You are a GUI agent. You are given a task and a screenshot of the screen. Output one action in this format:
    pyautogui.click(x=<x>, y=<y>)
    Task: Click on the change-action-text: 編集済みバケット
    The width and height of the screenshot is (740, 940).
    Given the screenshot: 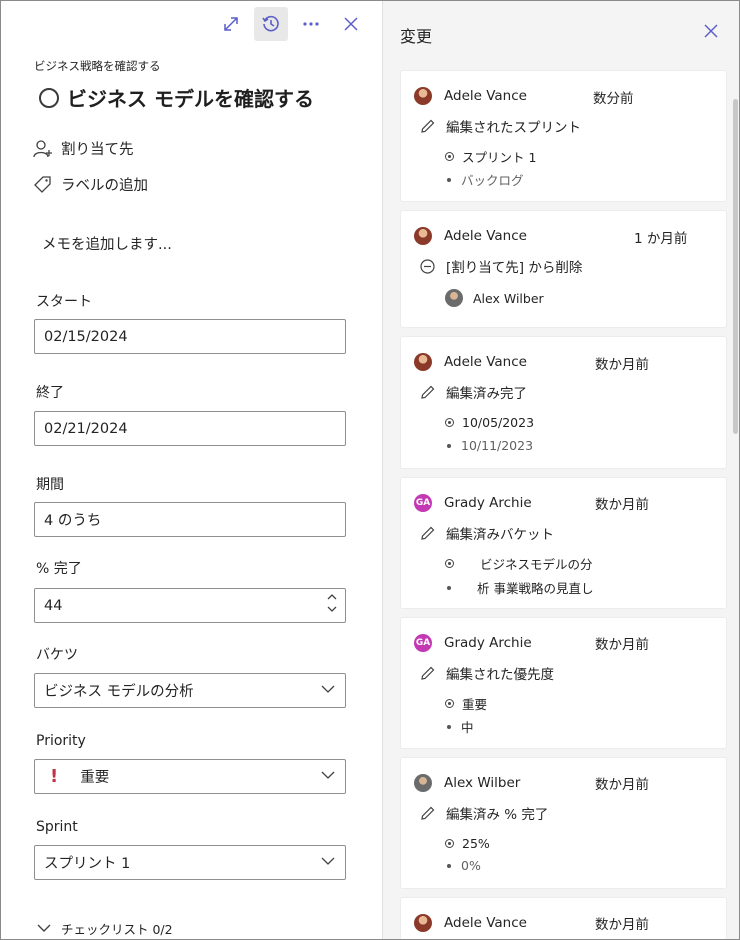 What is the action you would take?
    pyautogui.click(x=500, y=535)
    